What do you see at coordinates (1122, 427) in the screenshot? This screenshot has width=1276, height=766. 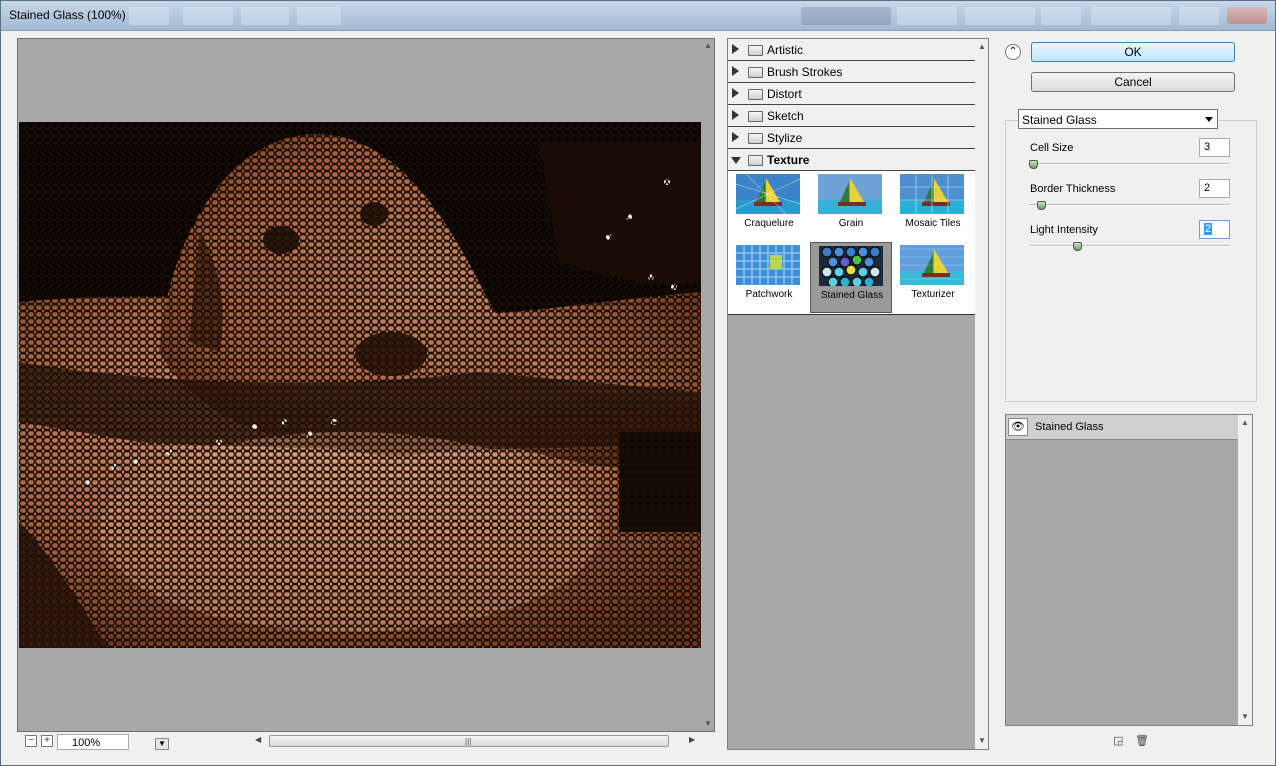 I see `effect-layer-row: 👁 Stained Glass` at bounding box center [1122, 427].